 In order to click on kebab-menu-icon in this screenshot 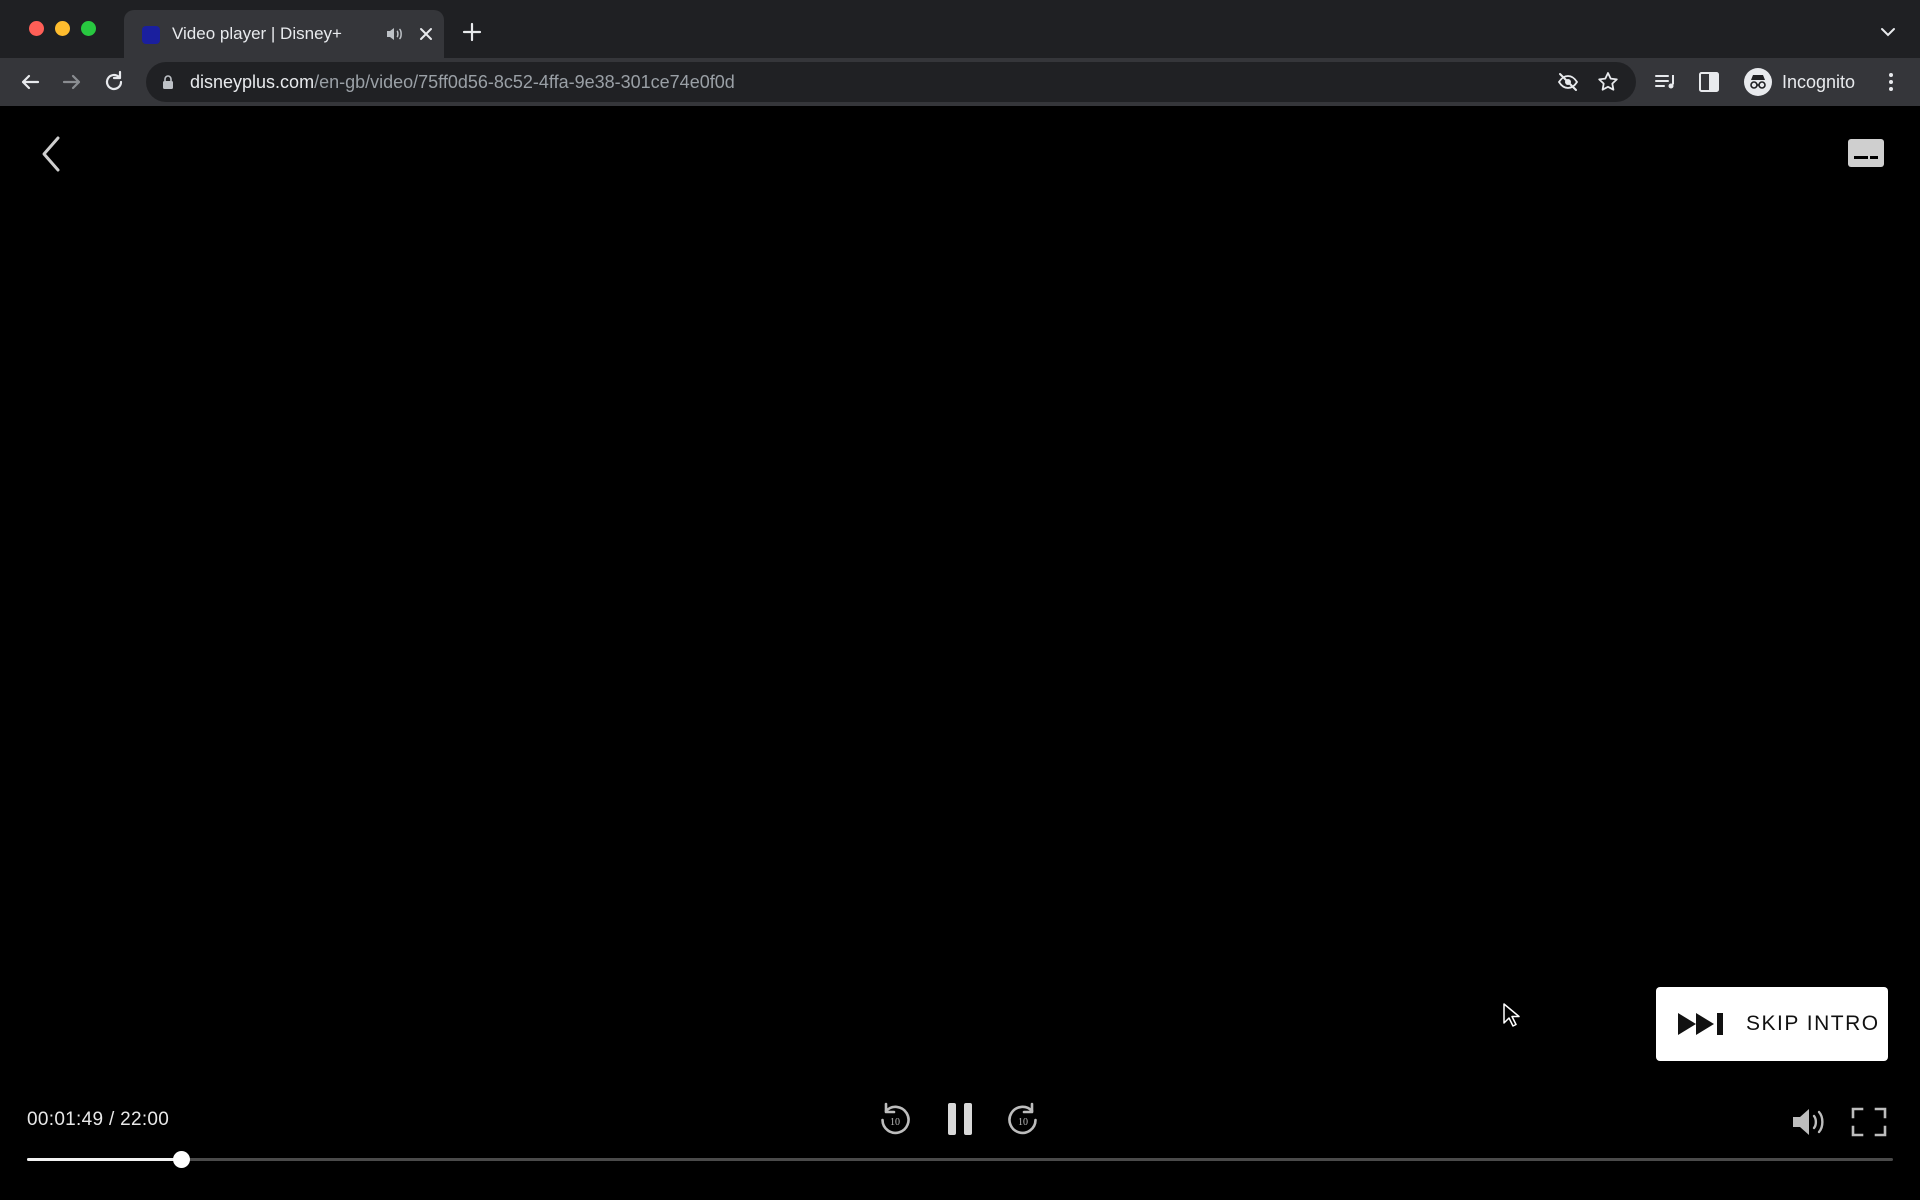, I will do `click(1891, 82)`.